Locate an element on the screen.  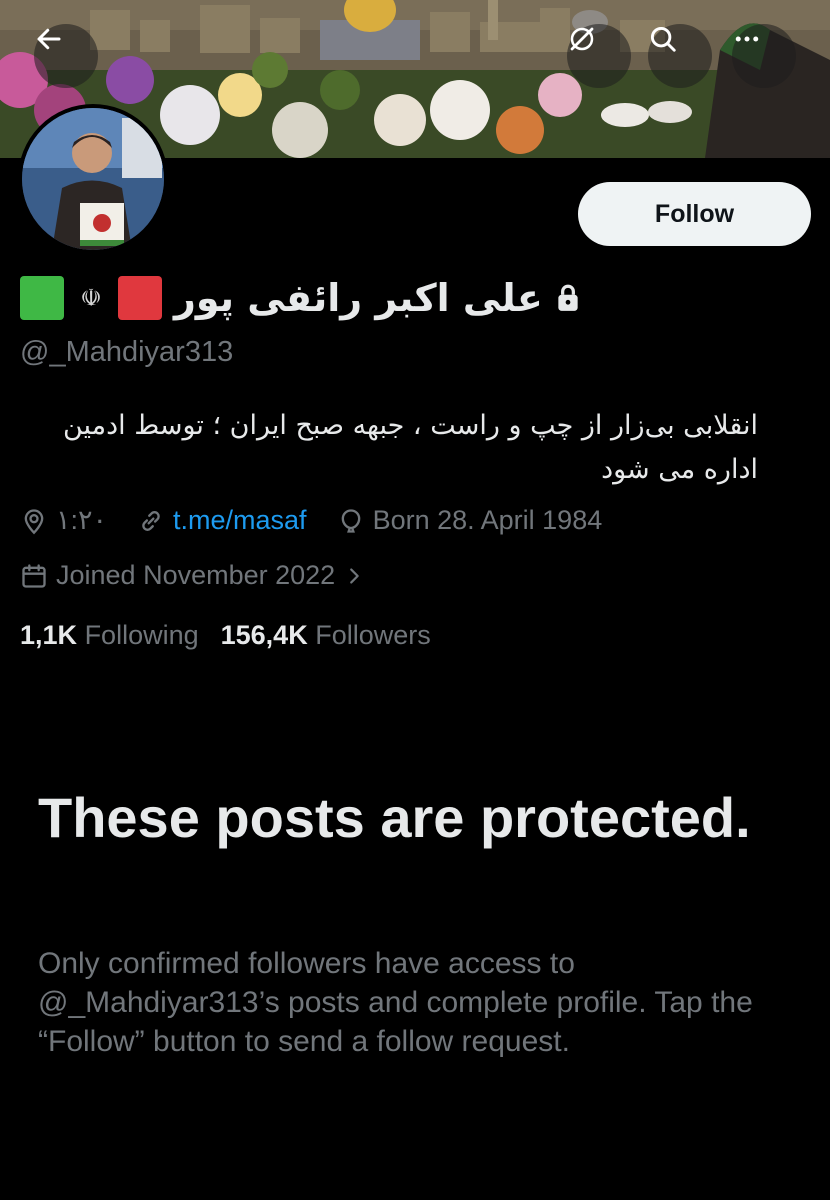
link-item: t.me/masaf is located at coordinates (222, 520).